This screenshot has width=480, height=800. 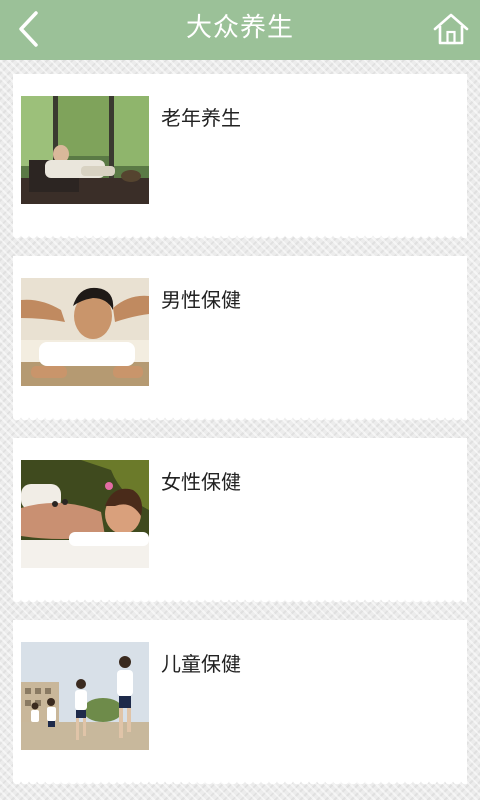 What do you see at coordinates (201, 118) in the screenshot?
I see `list-item-label: 老年养生` at bounding box center [201, 118].